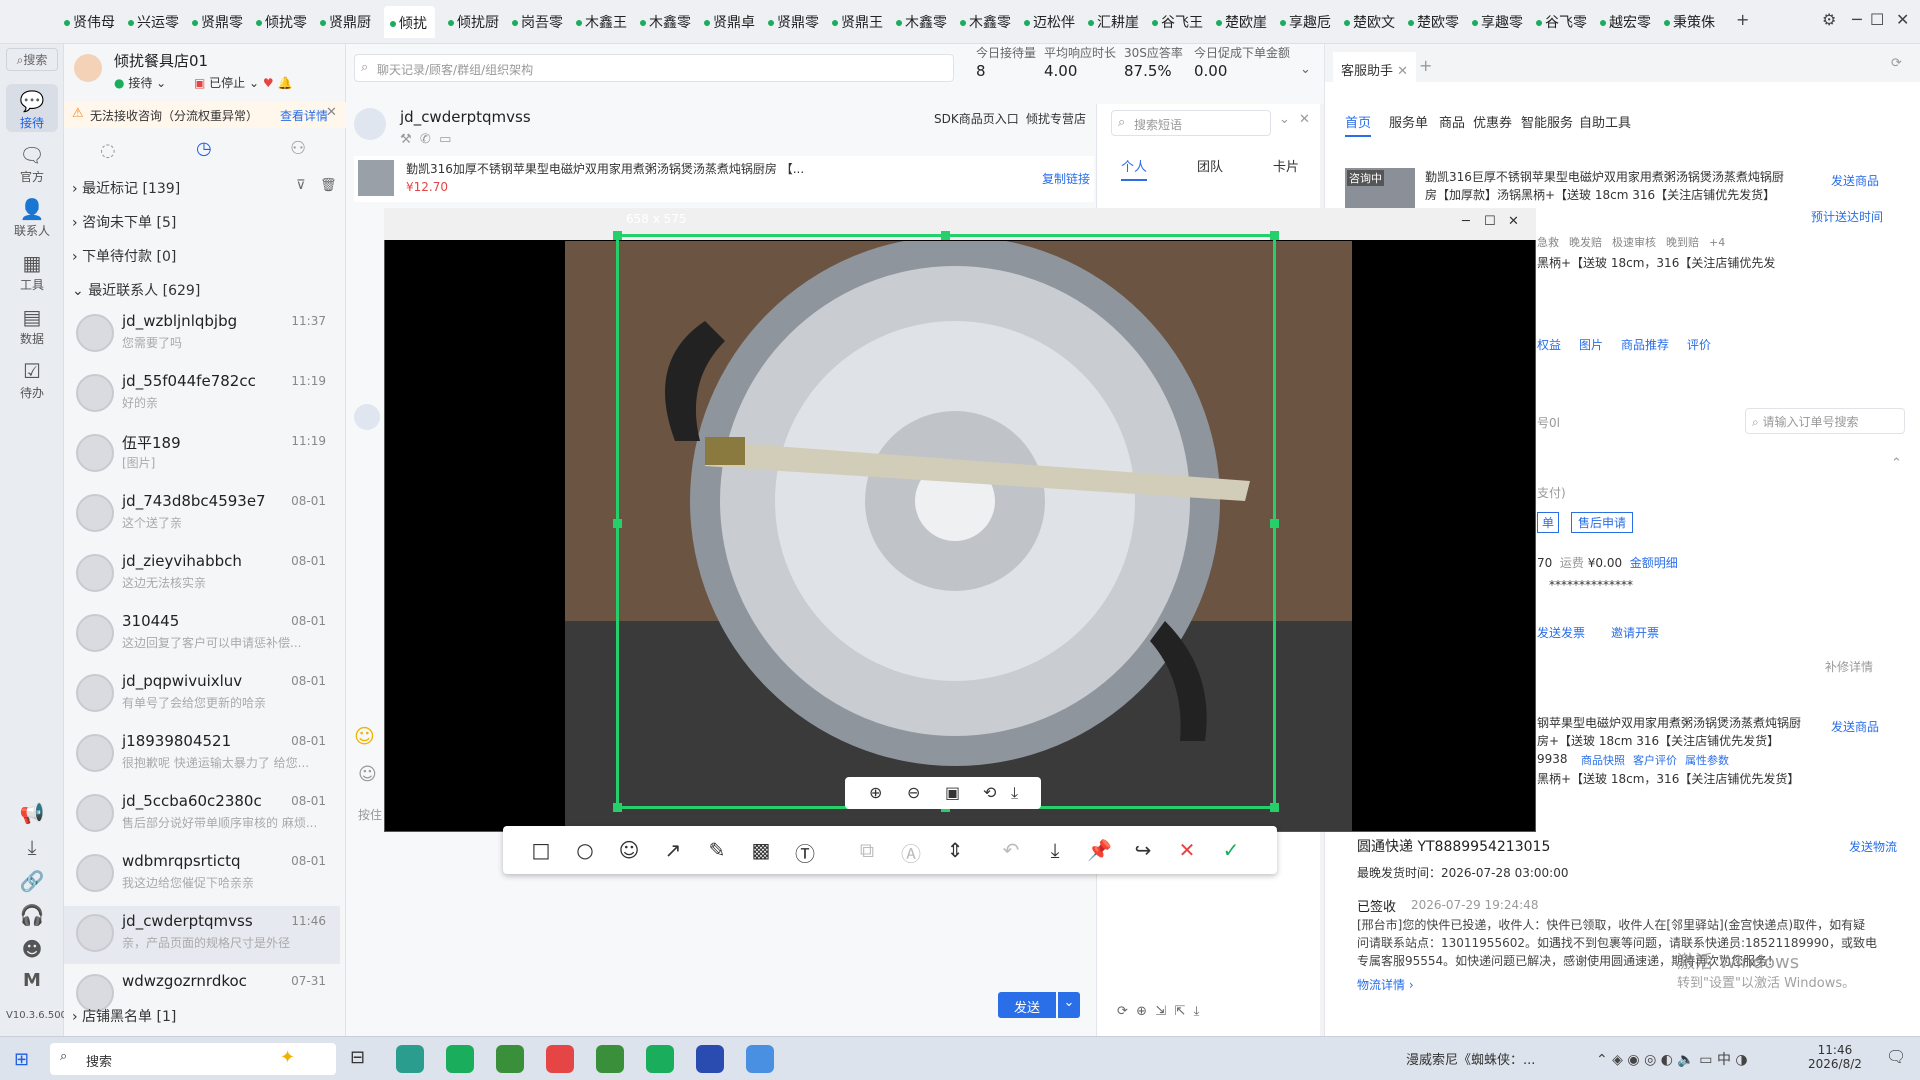  I want to click on rail-item-todo: ☑ 待办, so click(32, 379).